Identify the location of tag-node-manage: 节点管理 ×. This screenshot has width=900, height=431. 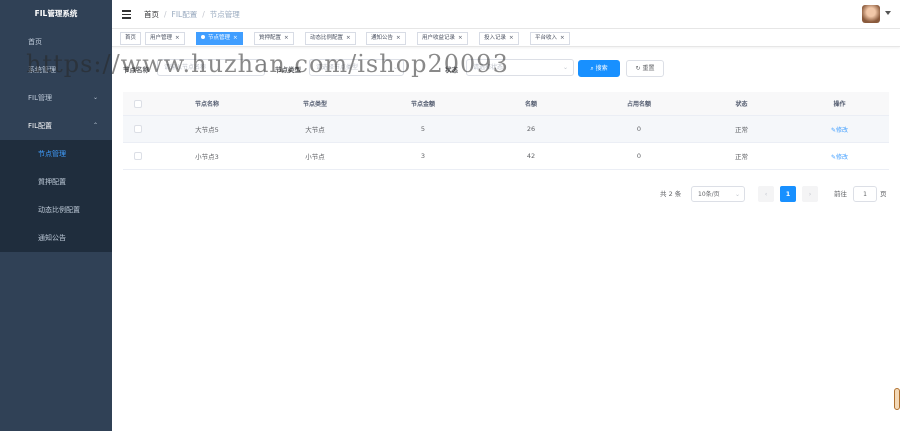
(219, 38).